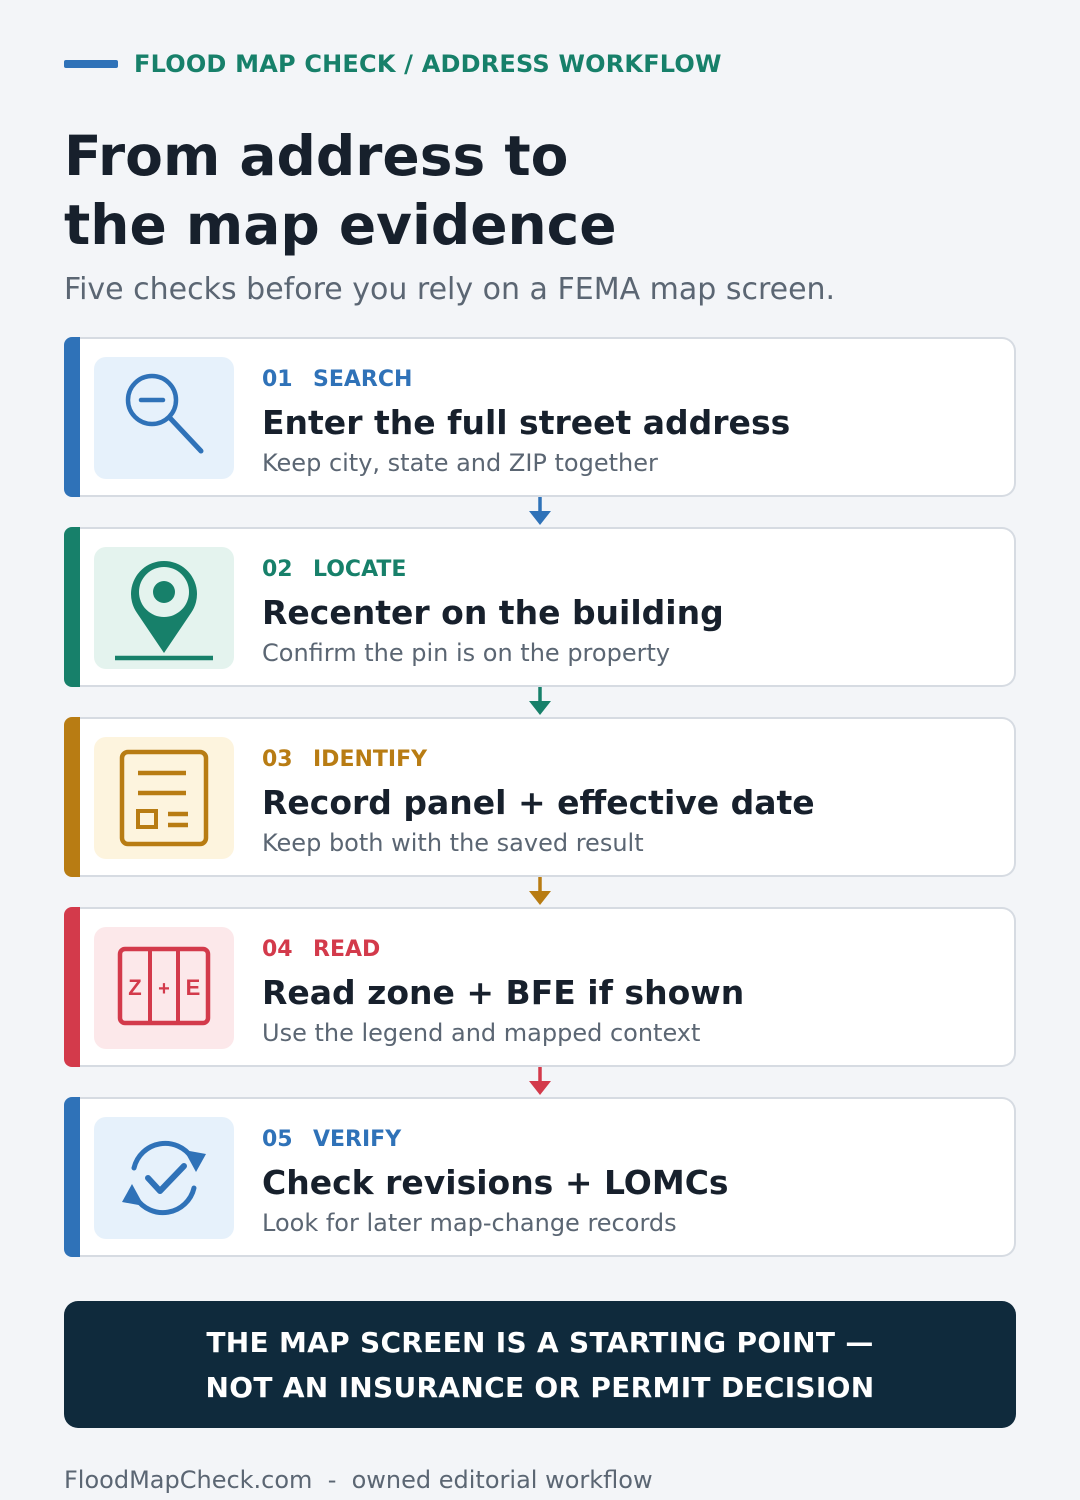 Image resolution: width=1080 pixels, height=1500 pixels. I want to click on zone-legend-icon: Z + E, so click(164, 986).